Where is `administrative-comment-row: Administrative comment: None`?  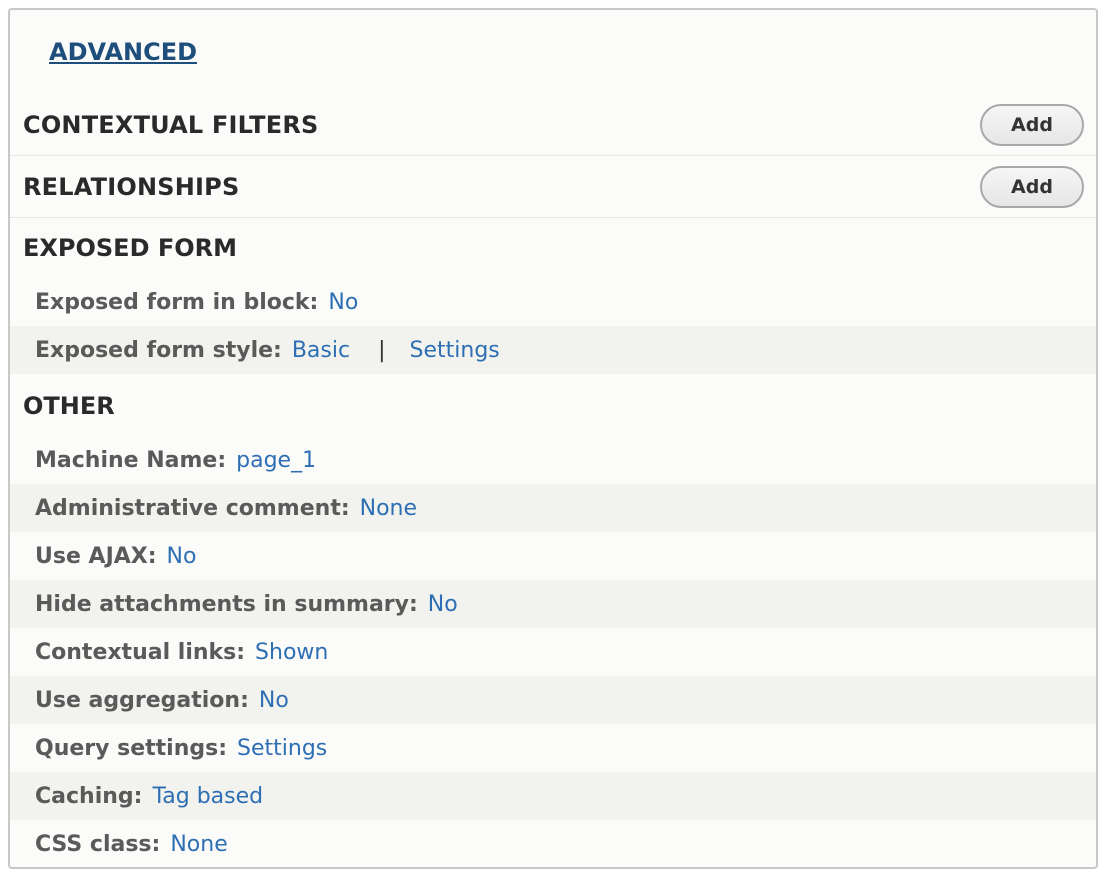
administrative-comment-row: Administrative comment: None is located at coordinates (553, 508).